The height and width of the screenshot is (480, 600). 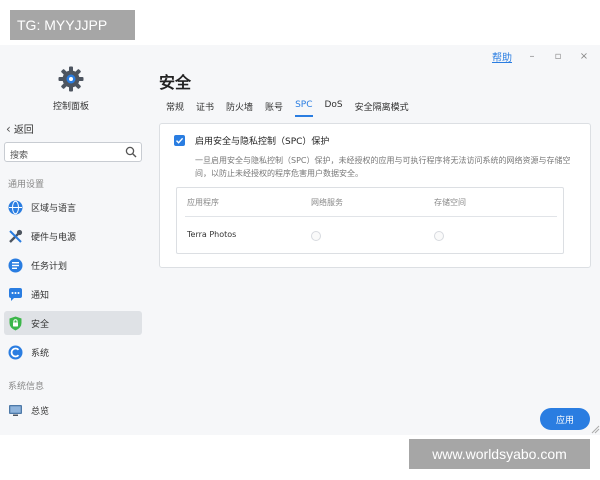 I want to click on sidebar-item-system: 系统, so click(x=73, y=352).